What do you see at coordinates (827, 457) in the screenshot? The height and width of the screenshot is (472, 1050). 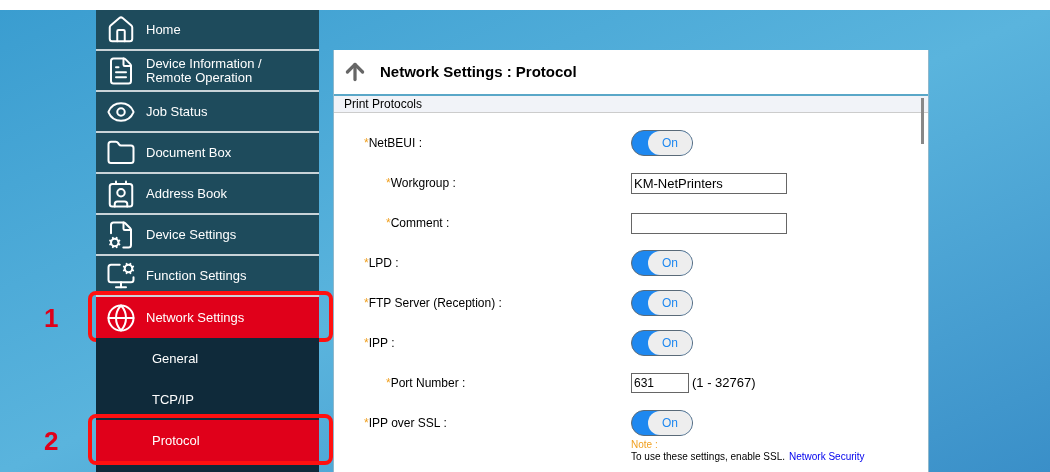 I see `network-security-link: Network Security` at bounding box center [827, 457].